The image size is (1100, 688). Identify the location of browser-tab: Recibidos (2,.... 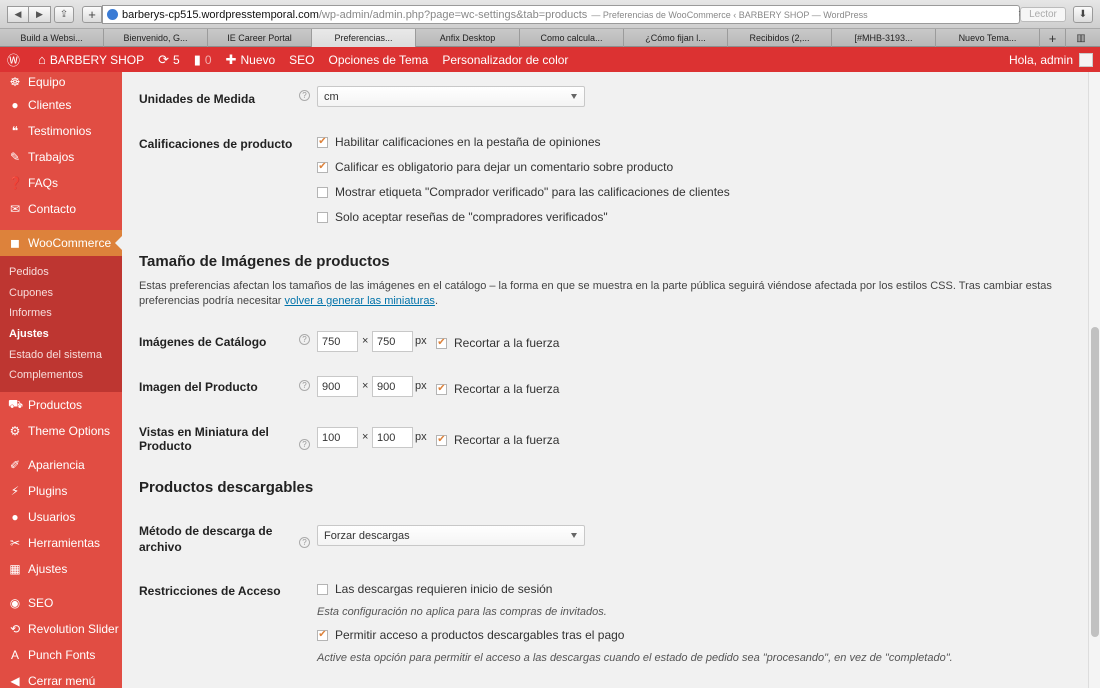
(780, 38).